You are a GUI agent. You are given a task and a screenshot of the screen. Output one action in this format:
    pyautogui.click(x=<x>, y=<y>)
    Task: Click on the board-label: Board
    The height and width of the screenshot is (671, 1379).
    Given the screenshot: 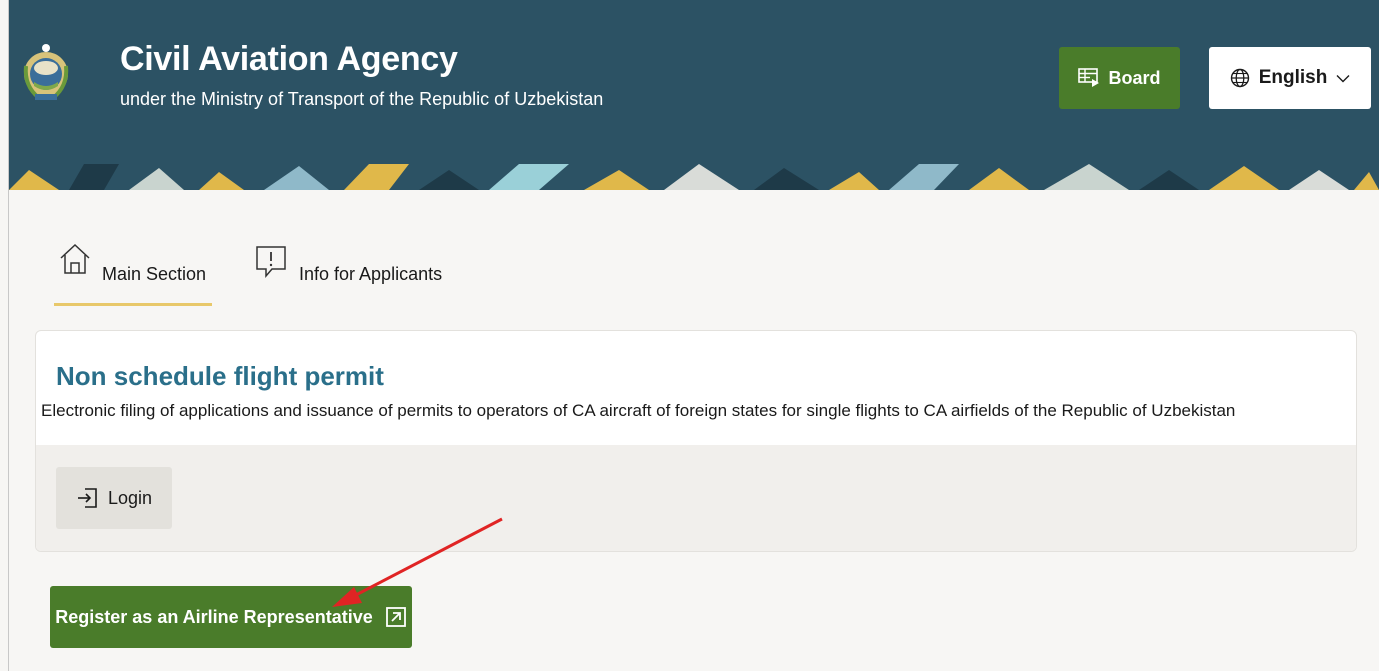 What is the action you would take?
    pyautogui.click(x=1134, y=77)
    